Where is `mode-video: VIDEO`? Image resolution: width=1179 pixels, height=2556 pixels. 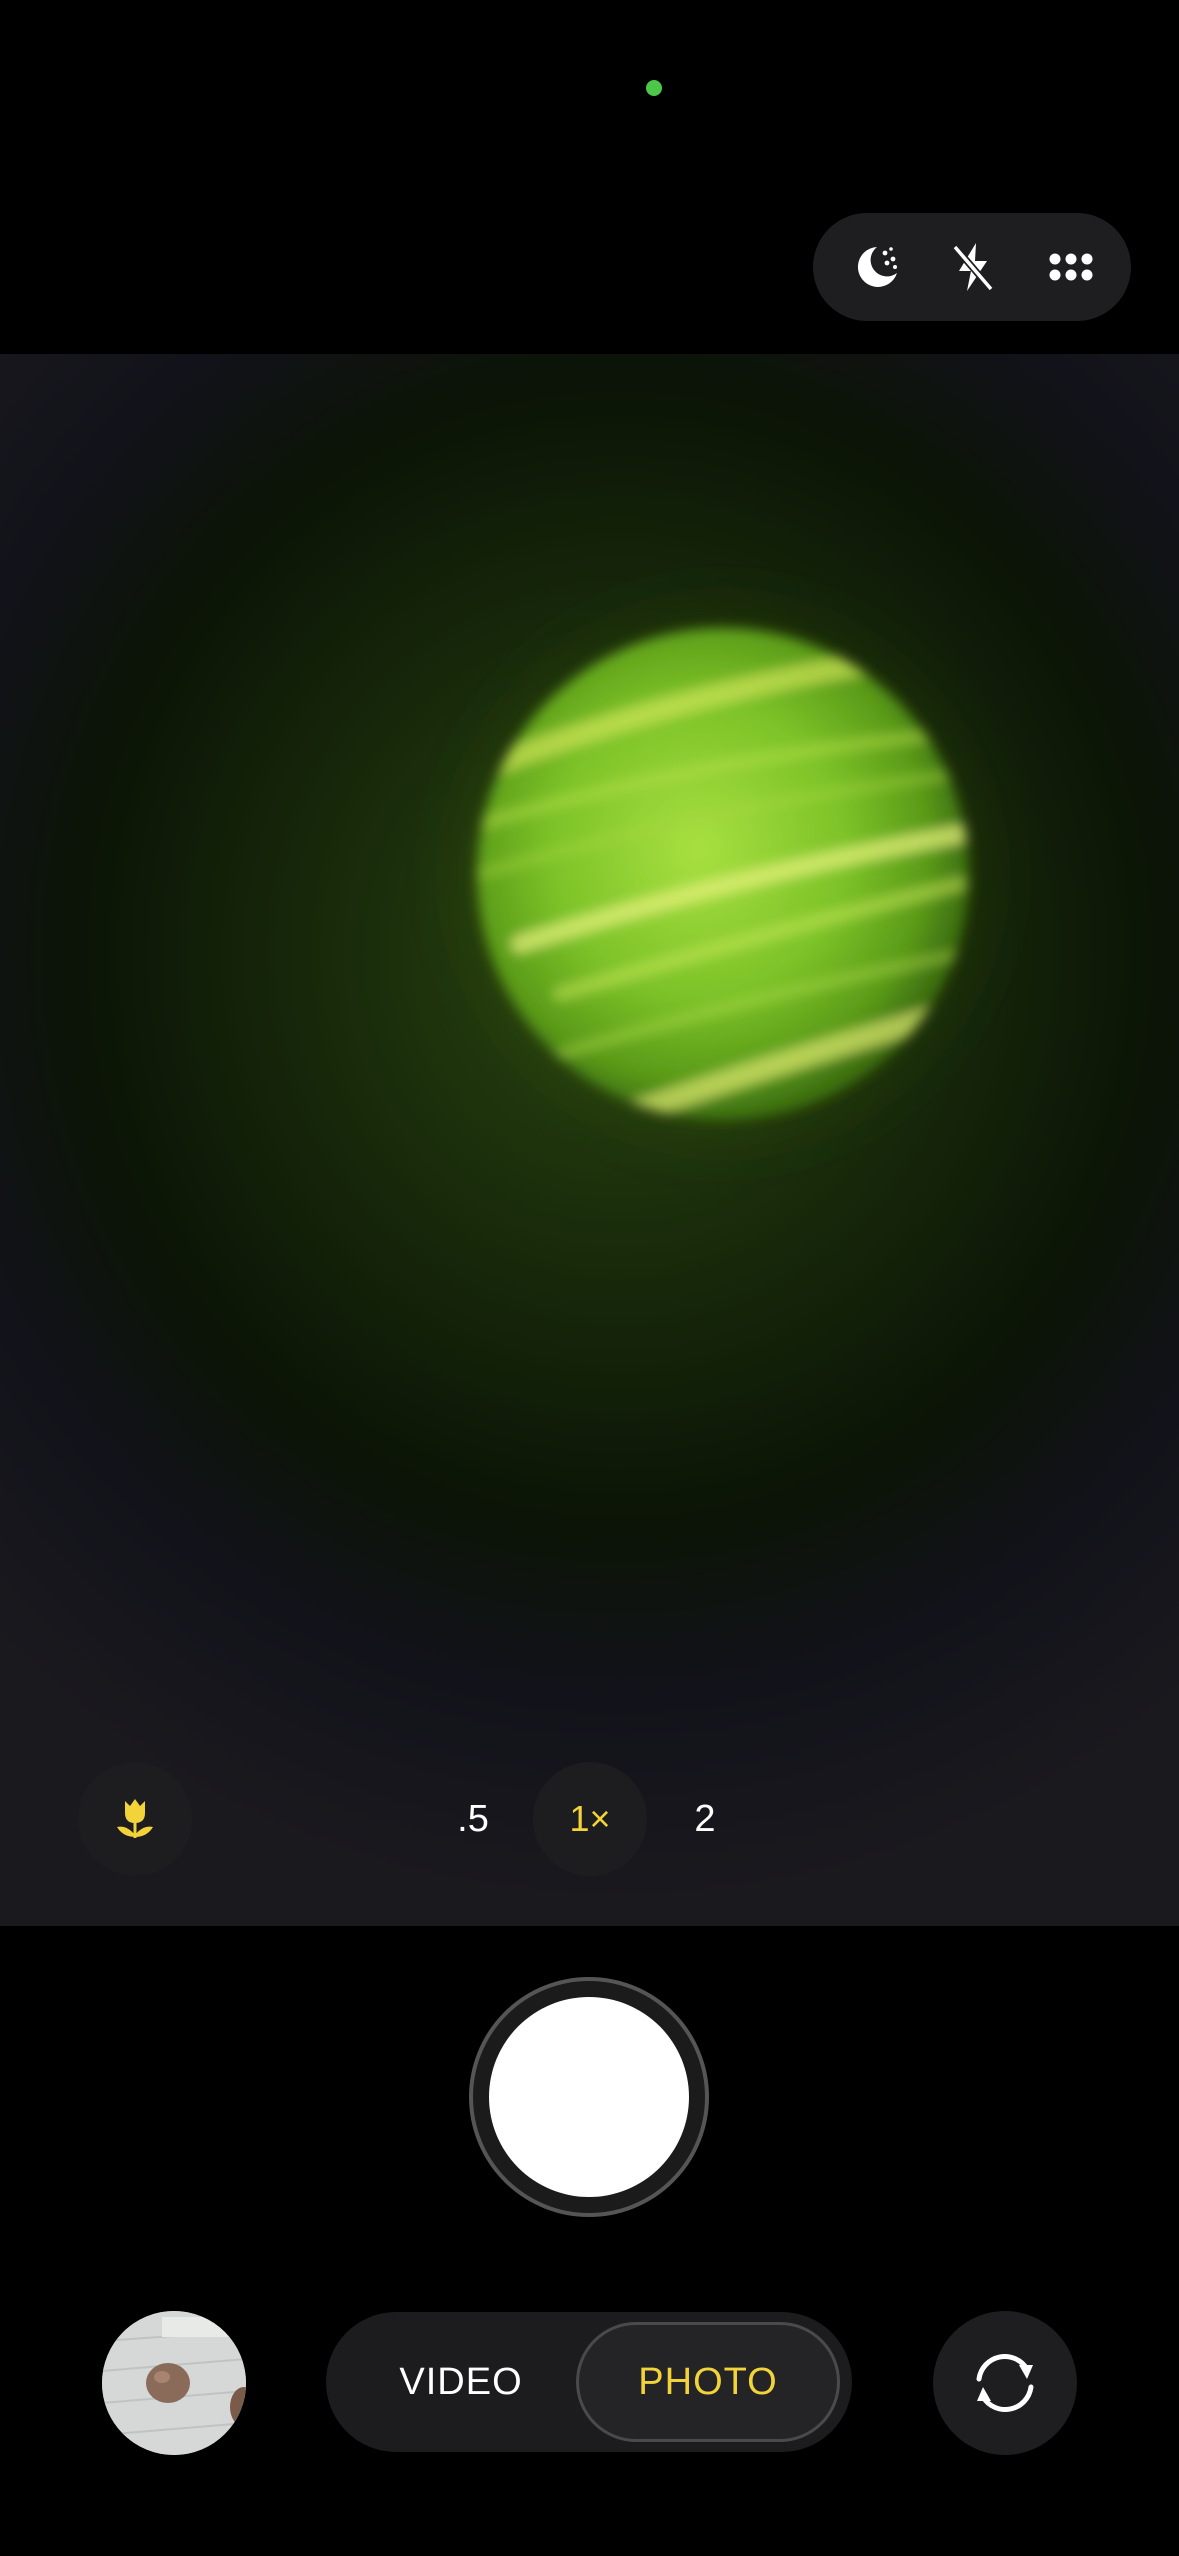 mode-video: VIDEO is located at coordinates (461, 2382).